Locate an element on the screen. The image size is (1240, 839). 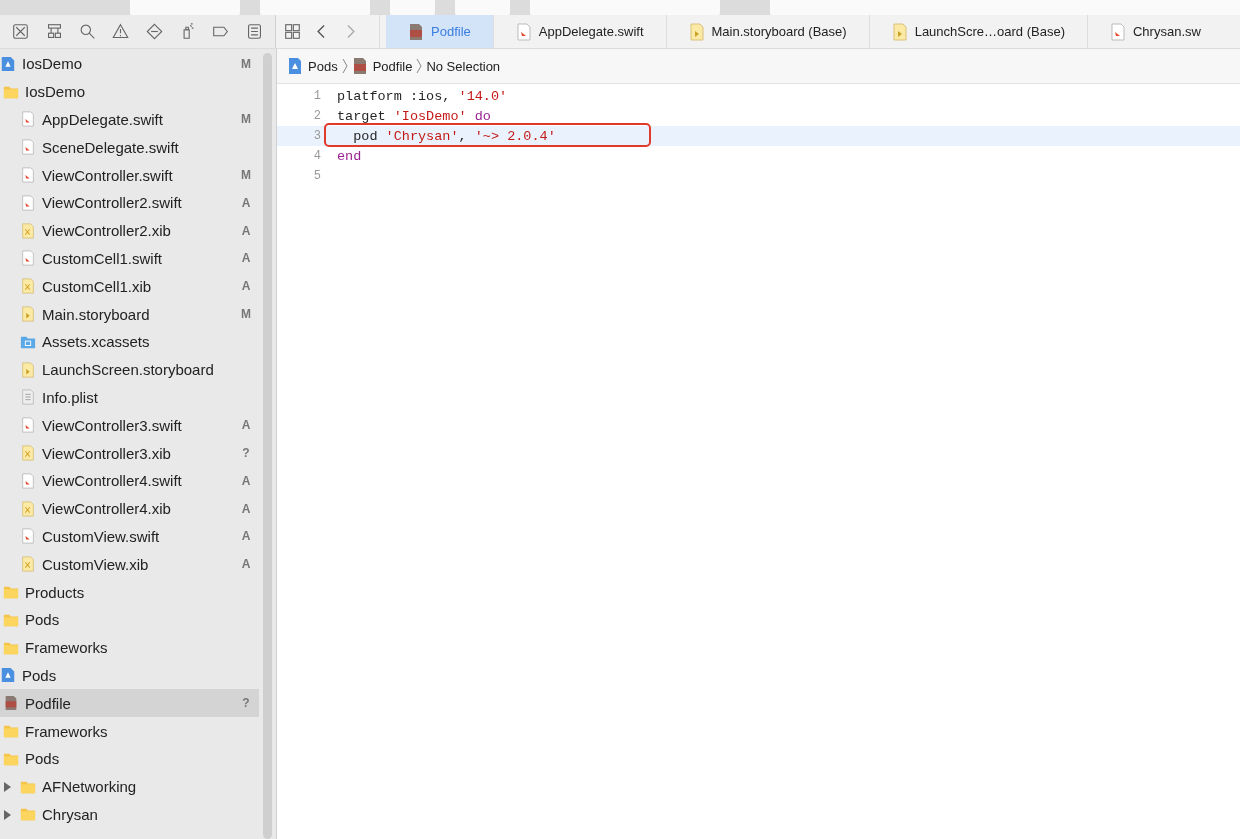
file-name: Products is located at coordinates (55, 592).